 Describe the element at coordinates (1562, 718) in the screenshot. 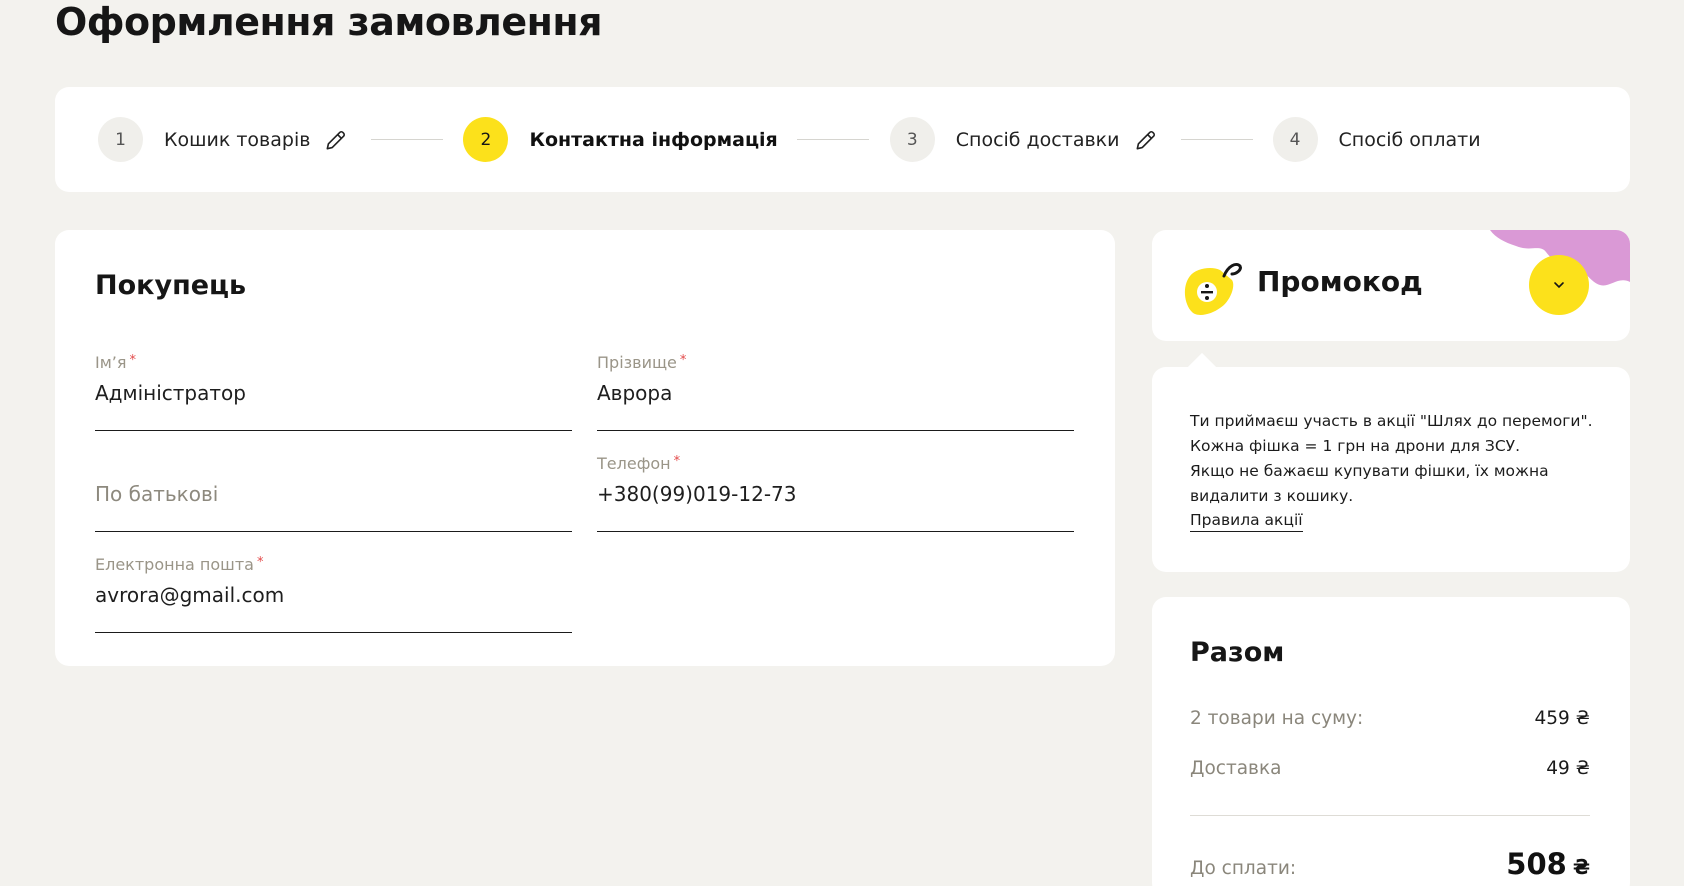

I see `items-sum-value: 459 ₴` at that location.